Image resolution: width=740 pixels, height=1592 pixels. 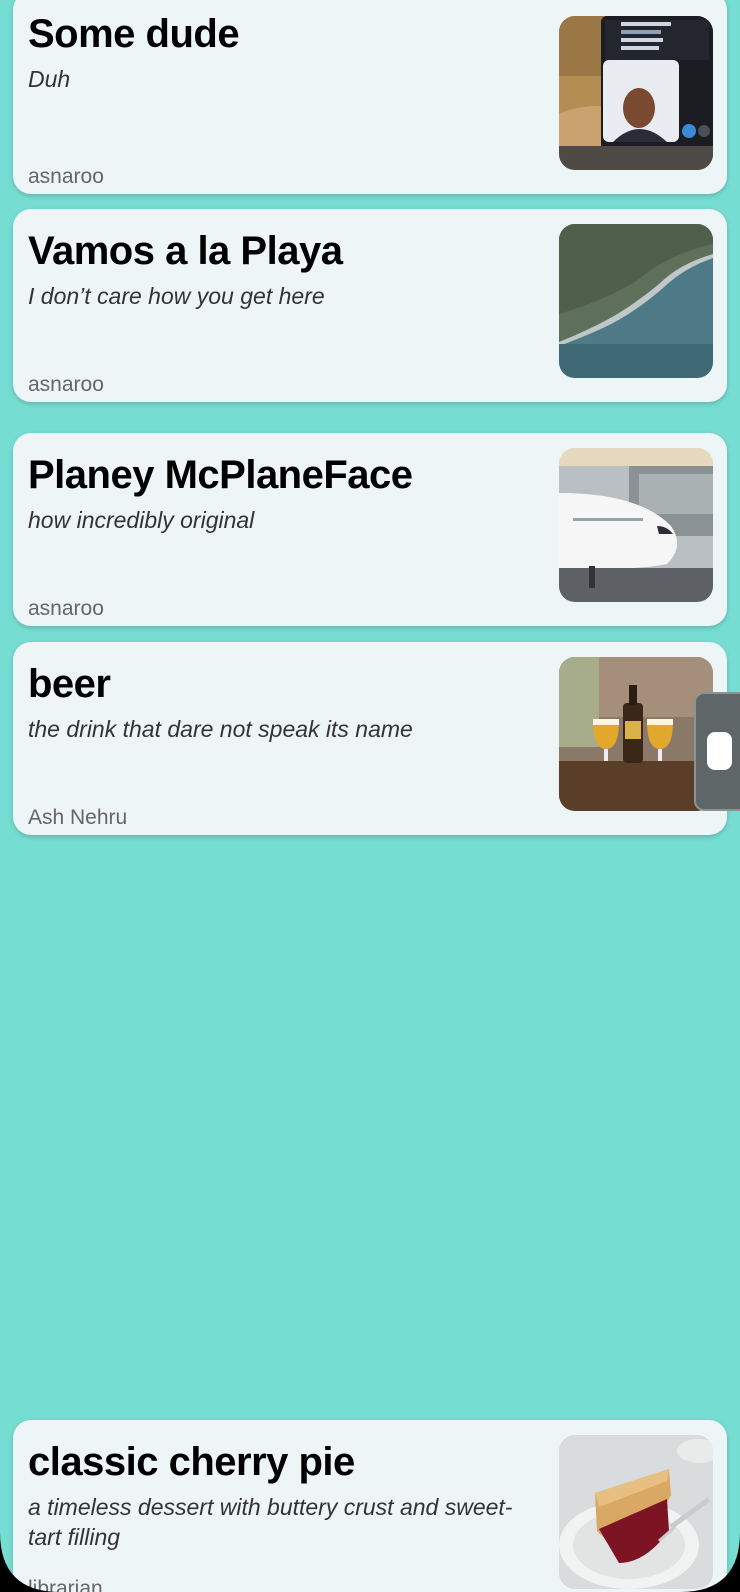 What do you see at coordinates (69, 684) in the screenshot?
I see `post-title: beer` at bounding box center [69, 684].